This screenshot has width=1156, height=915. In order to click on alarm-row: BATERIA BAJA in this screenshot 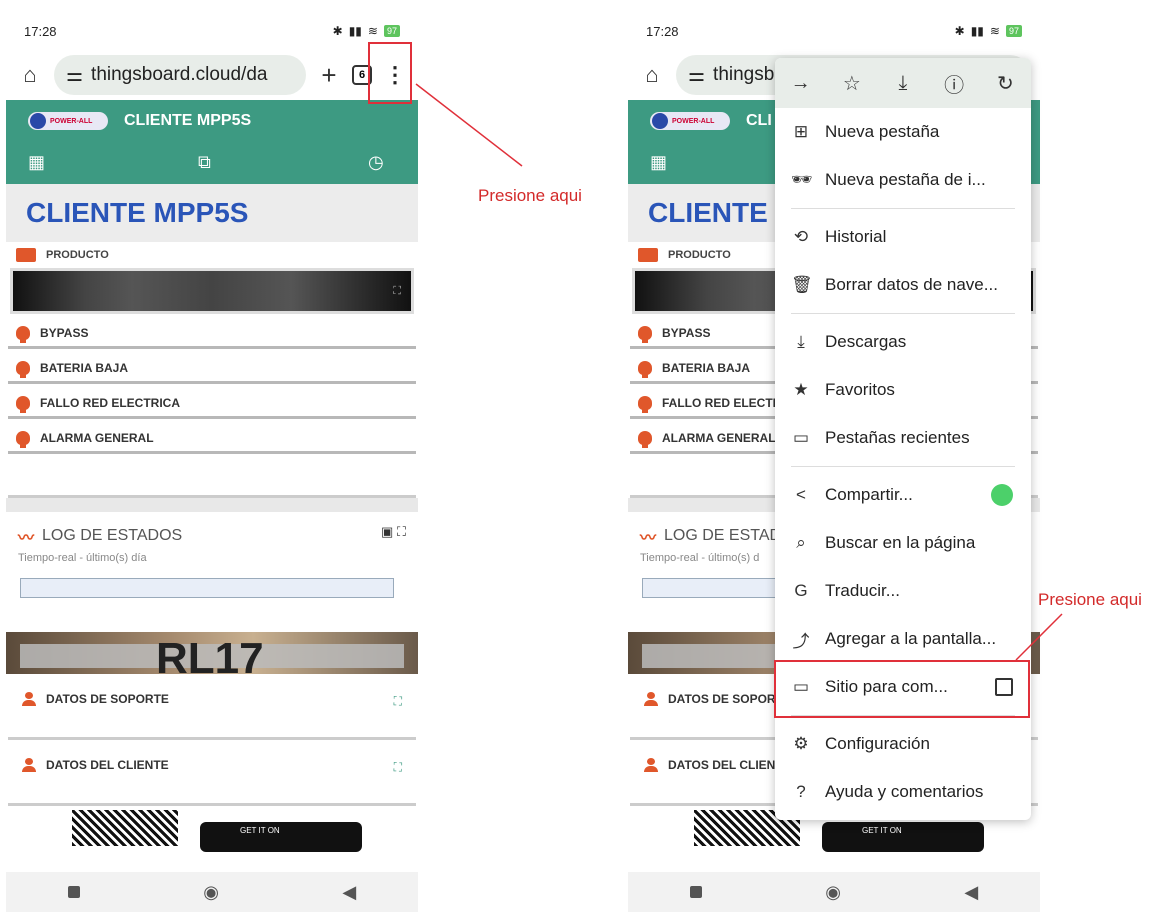, I will do `click(212, 369)`.